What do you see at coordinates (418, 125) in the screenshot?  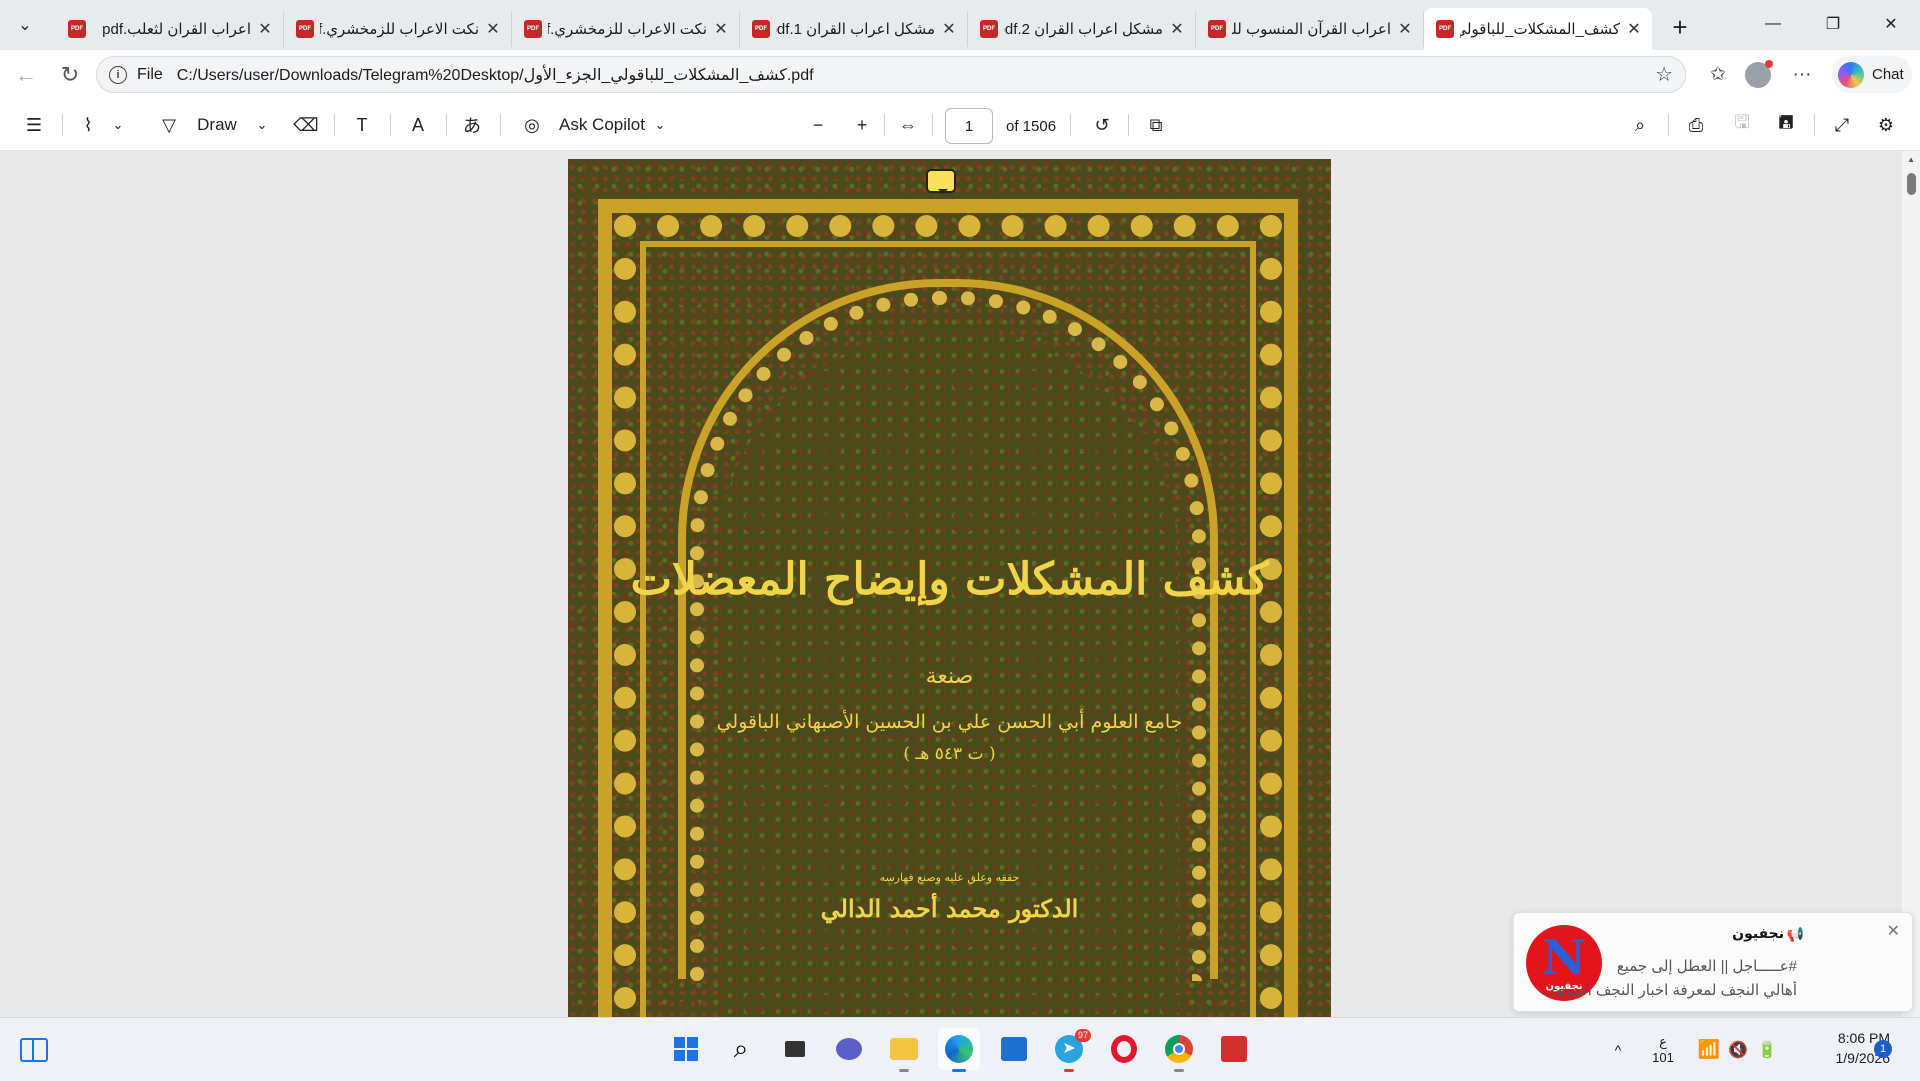 I see `read-aloud-icon: A` at bounding box center [418, 125].